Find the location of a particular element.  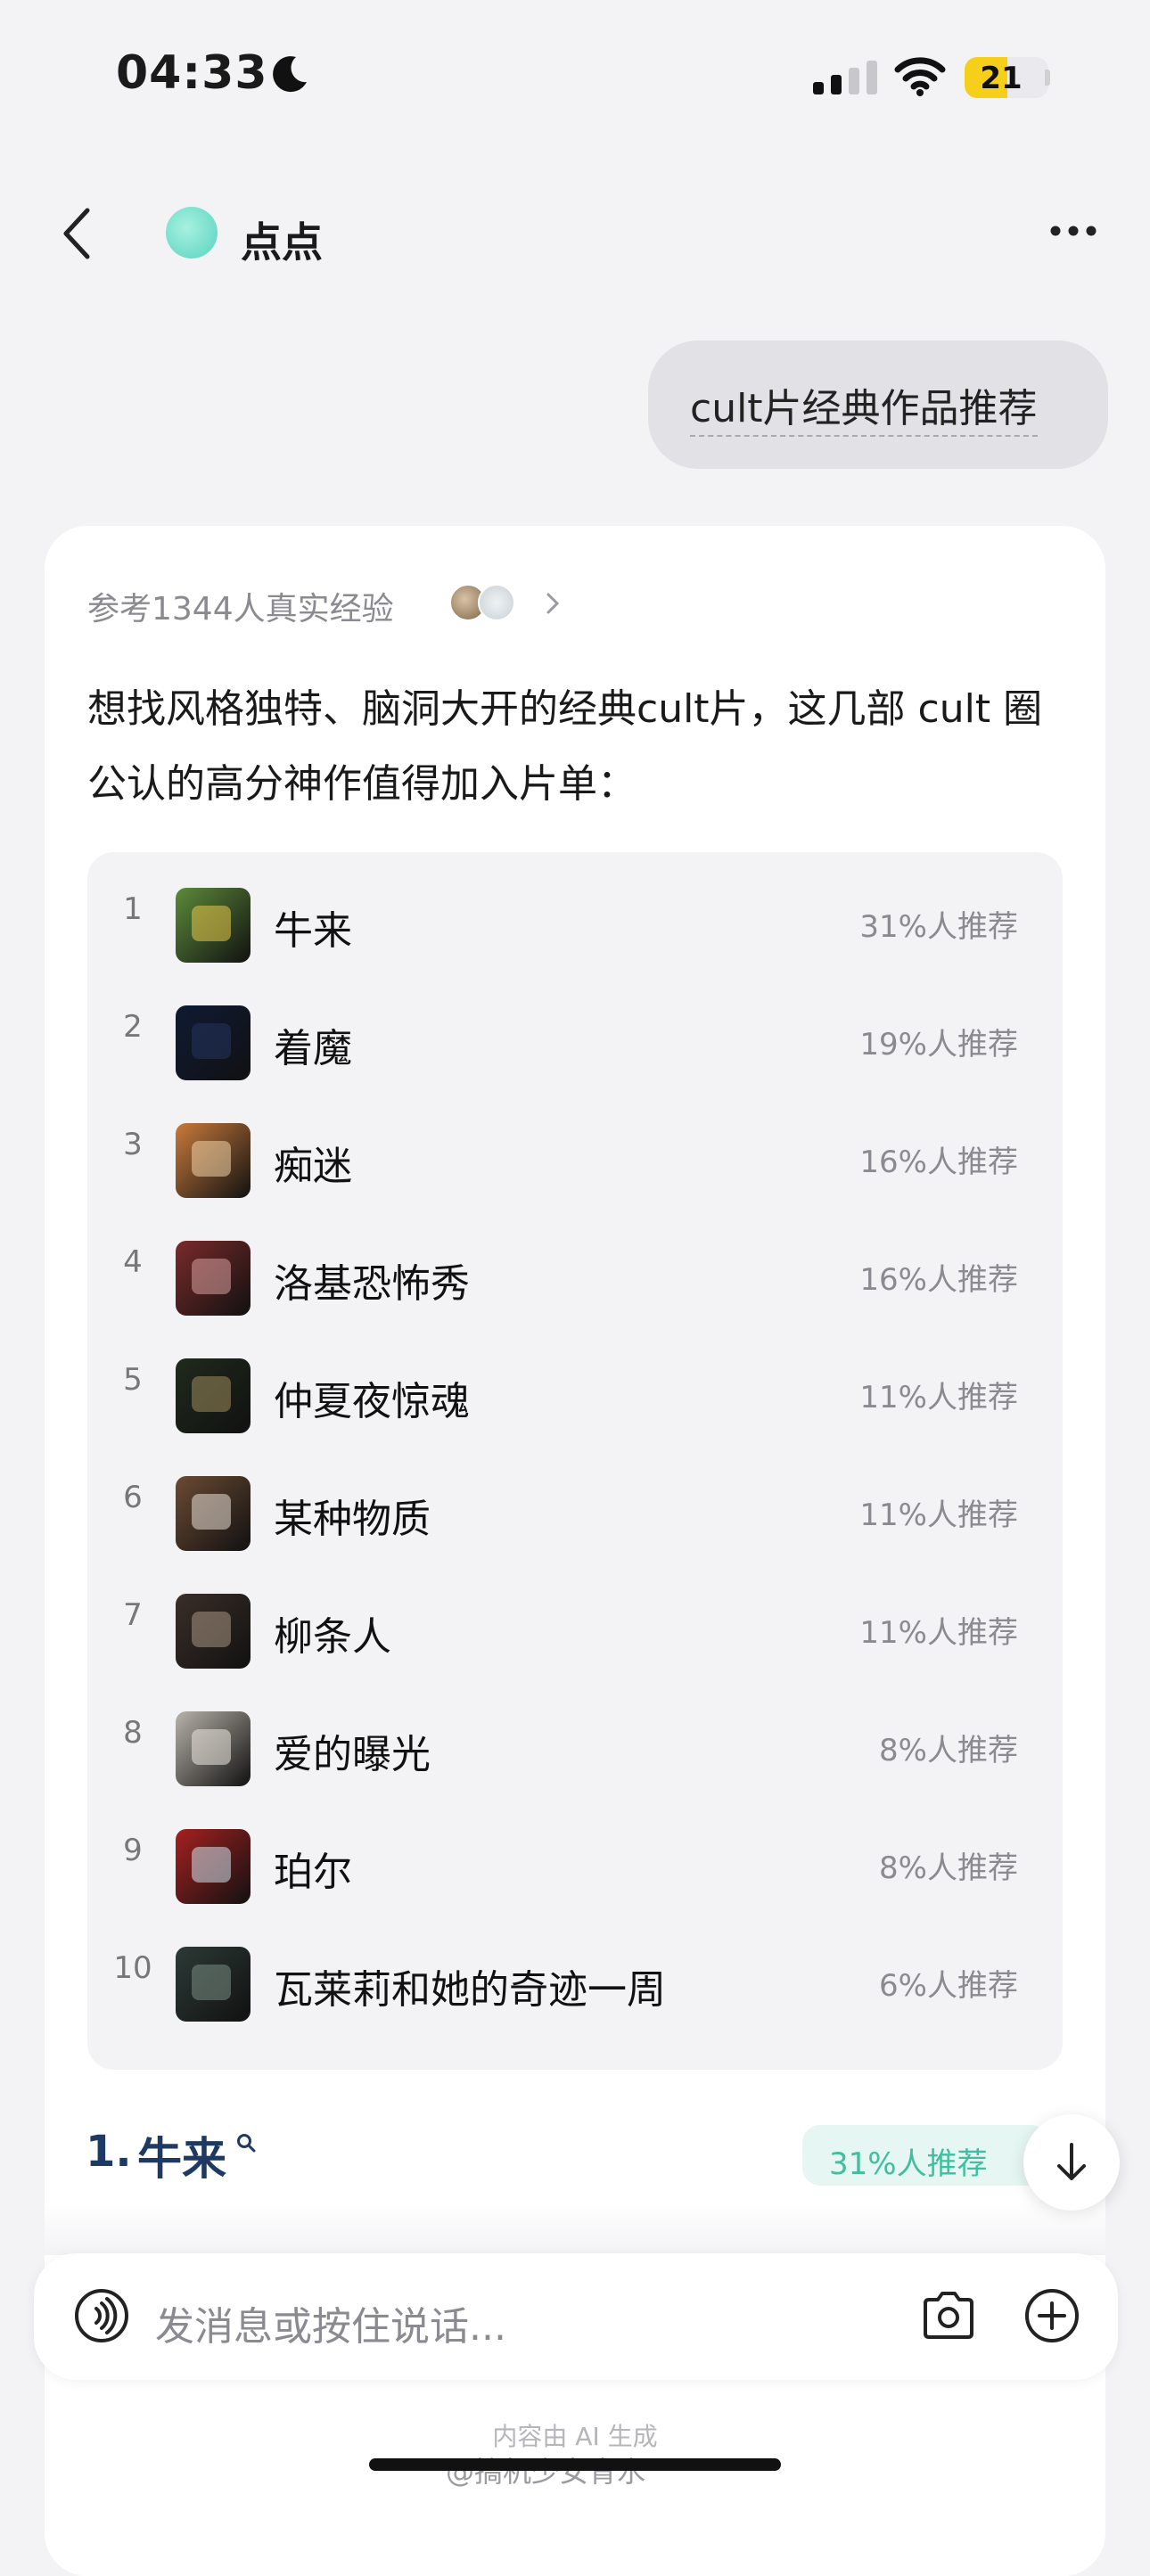

battery-percent: 21 is located at coordinates (1002, 78).